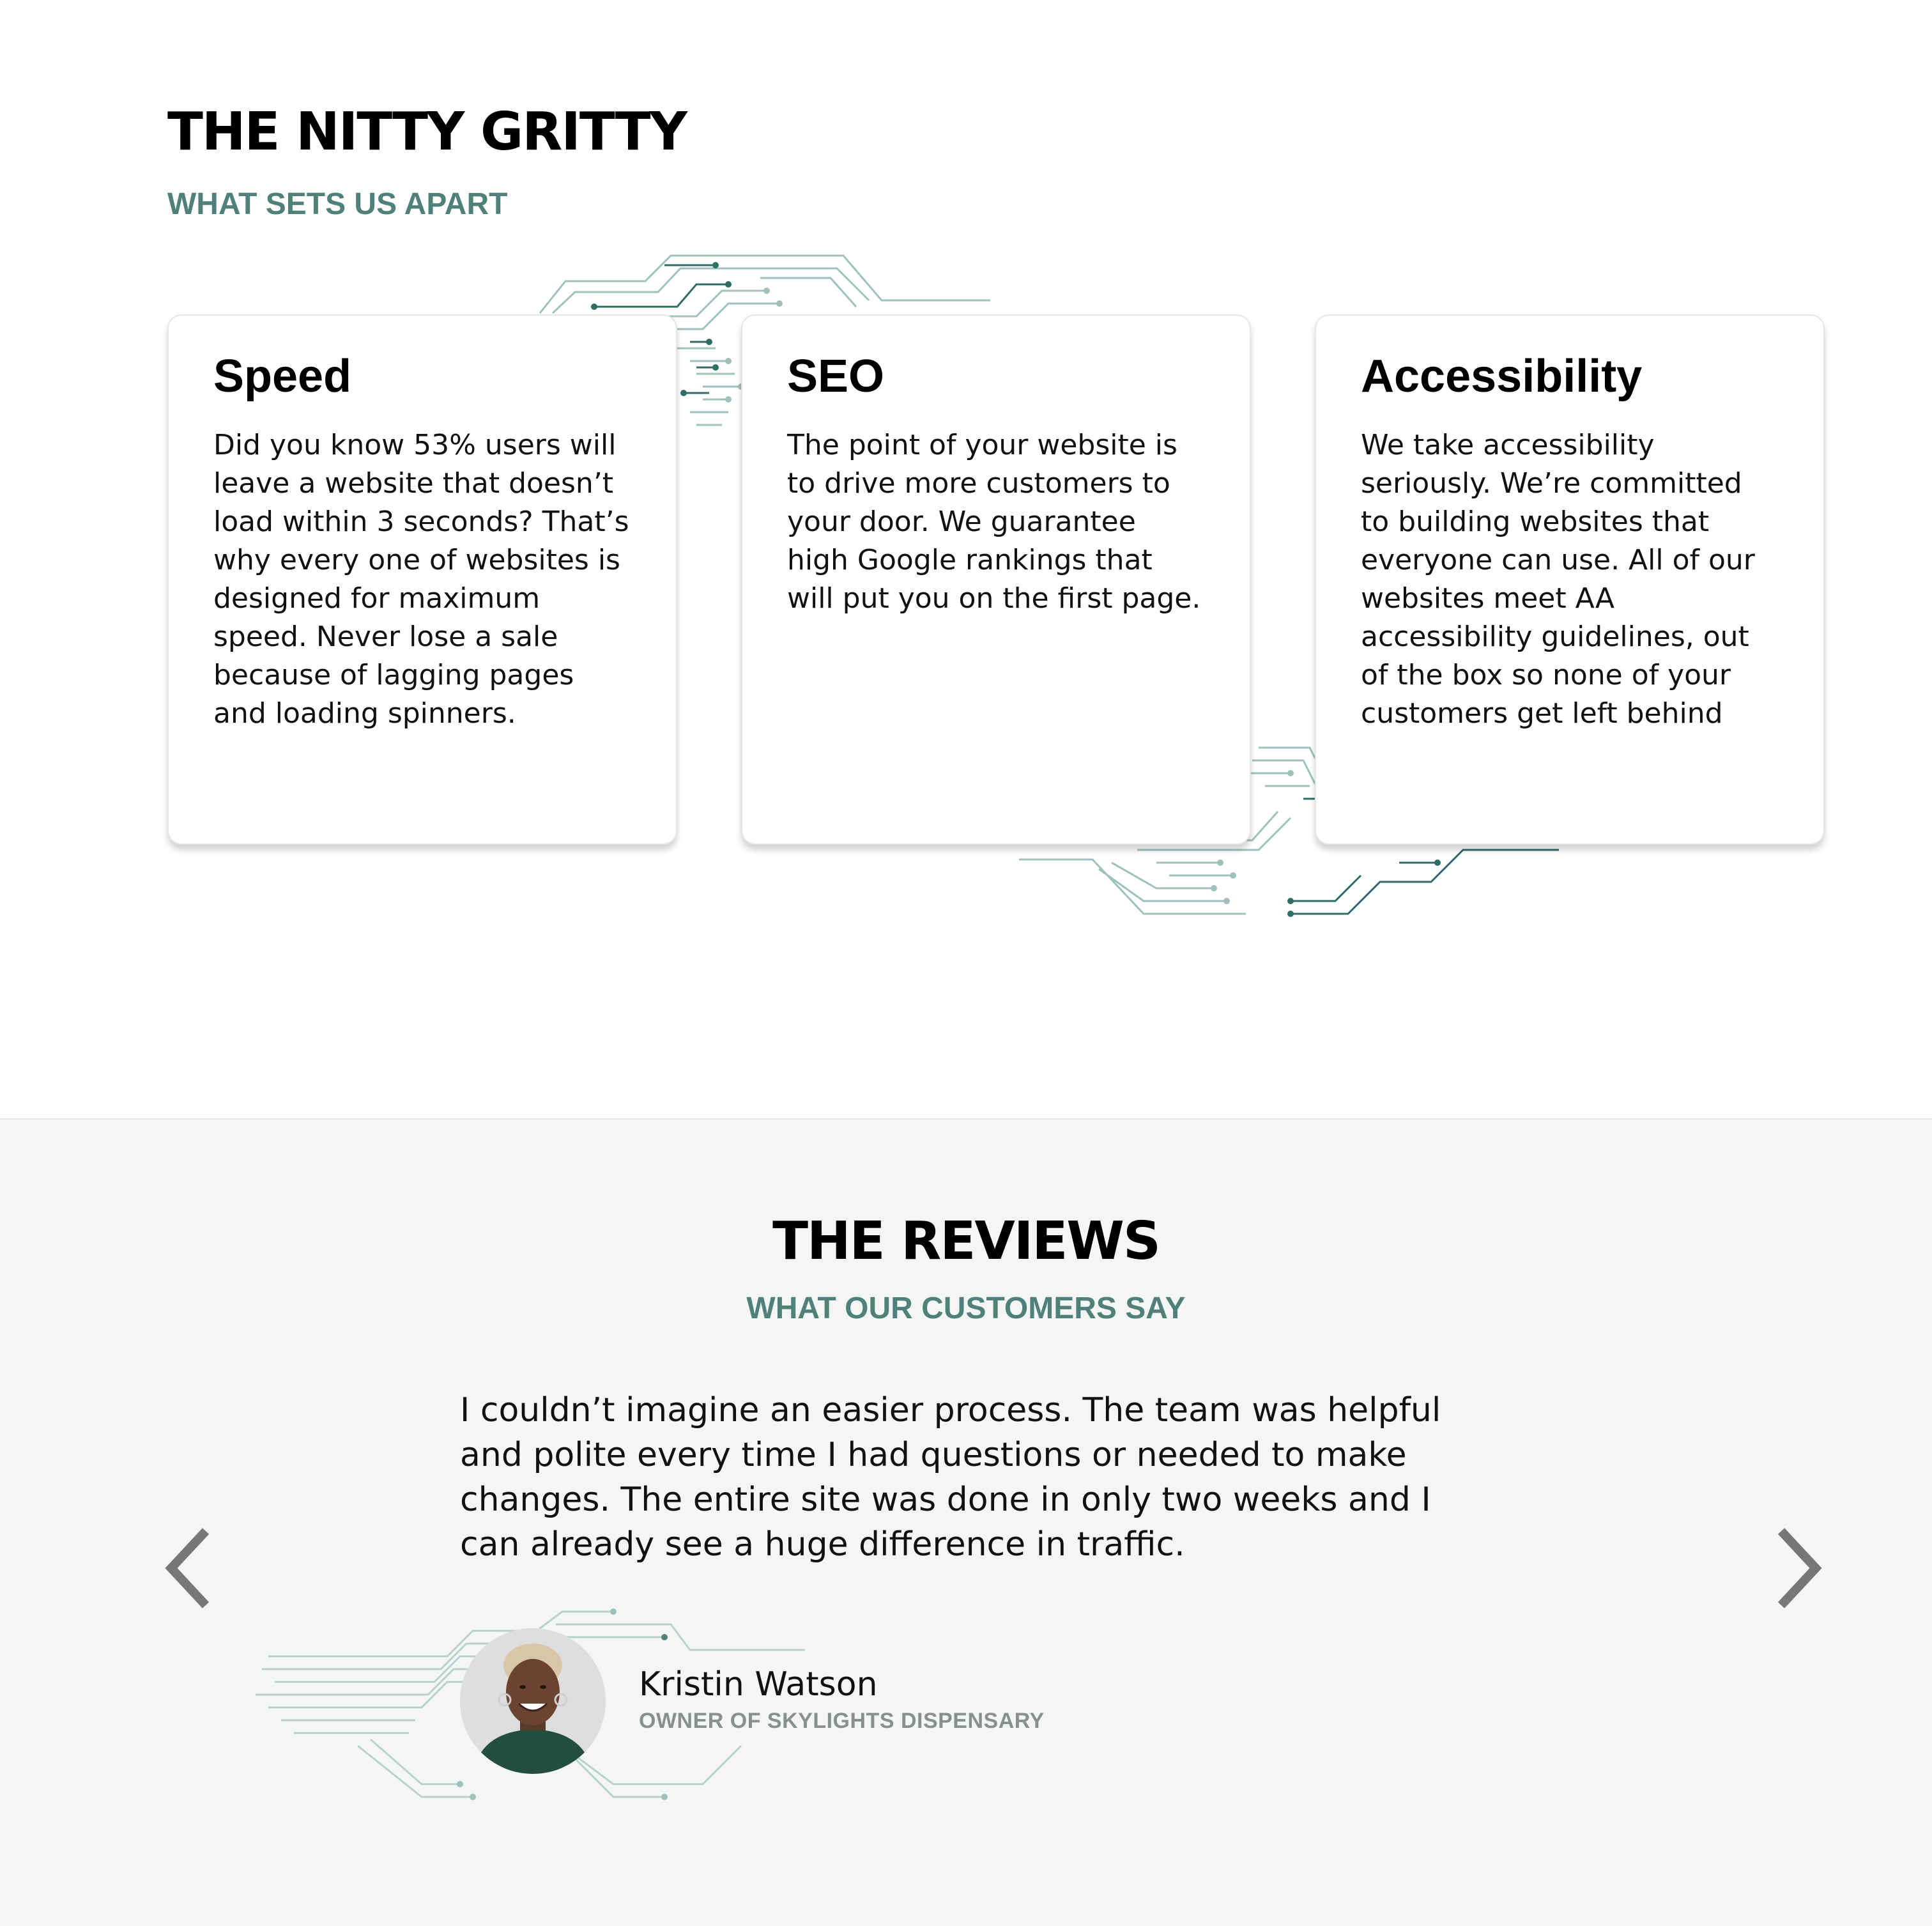 The image size is (1932, 1926). What do you see at coordinates (966, 1308) in the screenshot?
I see `reviews-subtitle: WHAT OUR CUSTOMERS SAY` at bounding box center [966, 1308].